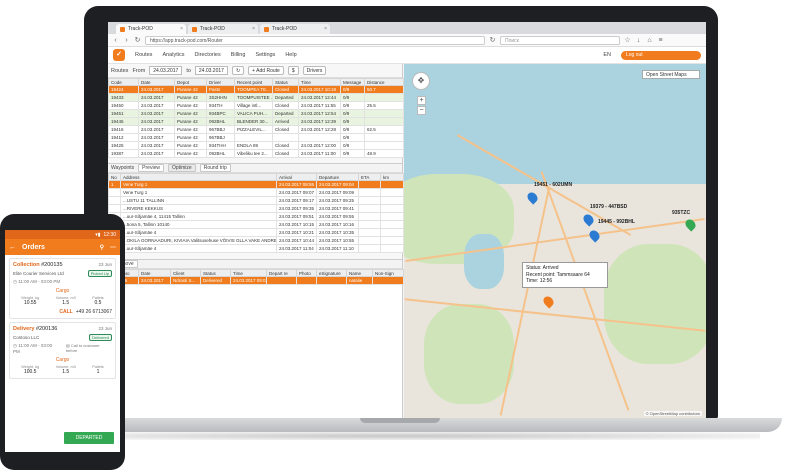 The width and height of the screenshot is (800, 472). What do you see at coordinates (671, 74) in the screenshot?
I see `map-layer-select: Open Street Maps` at bounding box center [671, 74].